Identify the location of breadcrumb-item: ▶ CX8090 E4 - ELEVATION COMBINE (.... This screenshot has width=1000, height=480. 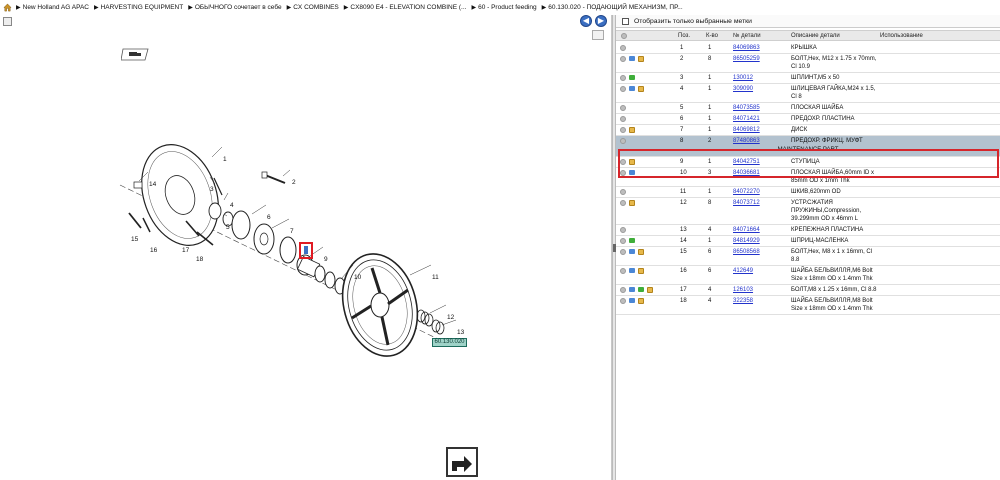
(405, 7).